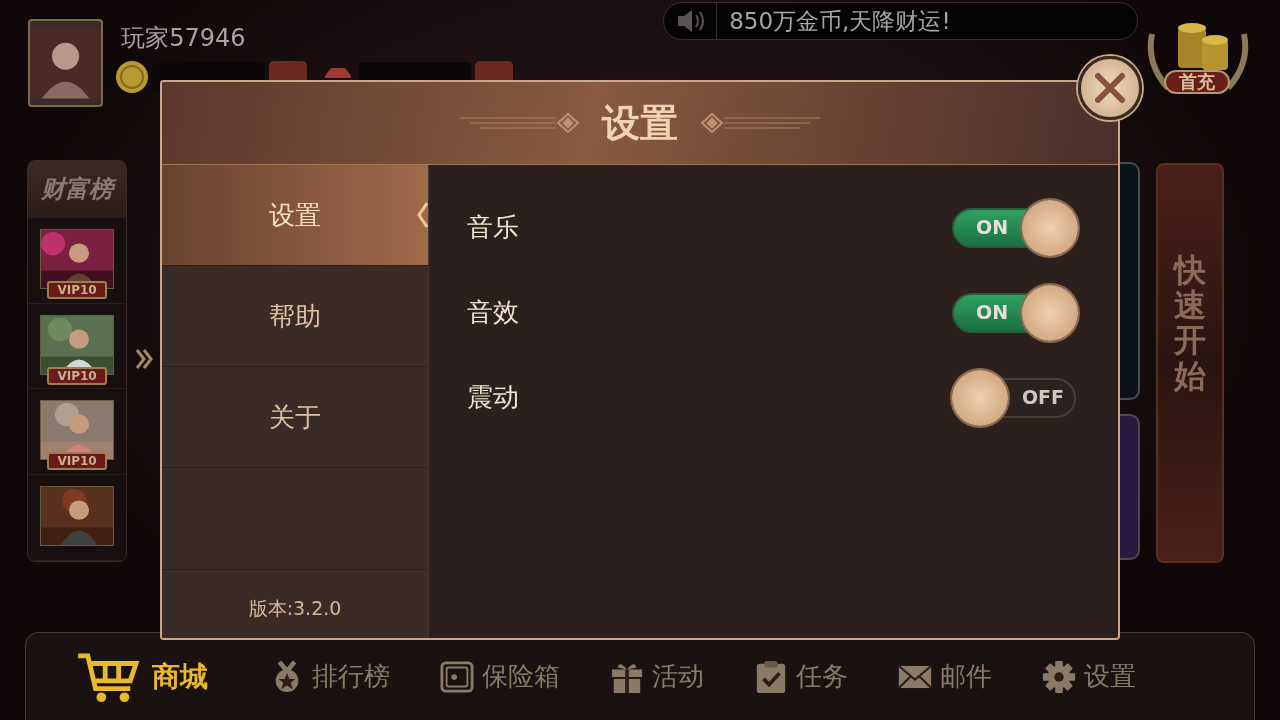 Image resolution: width=1280 pixels, height=720 pixels. What do you see at coordinates (493, 227) in the screenshot?
I see `setting-label: 音乐` at bounding box center [493, 227].